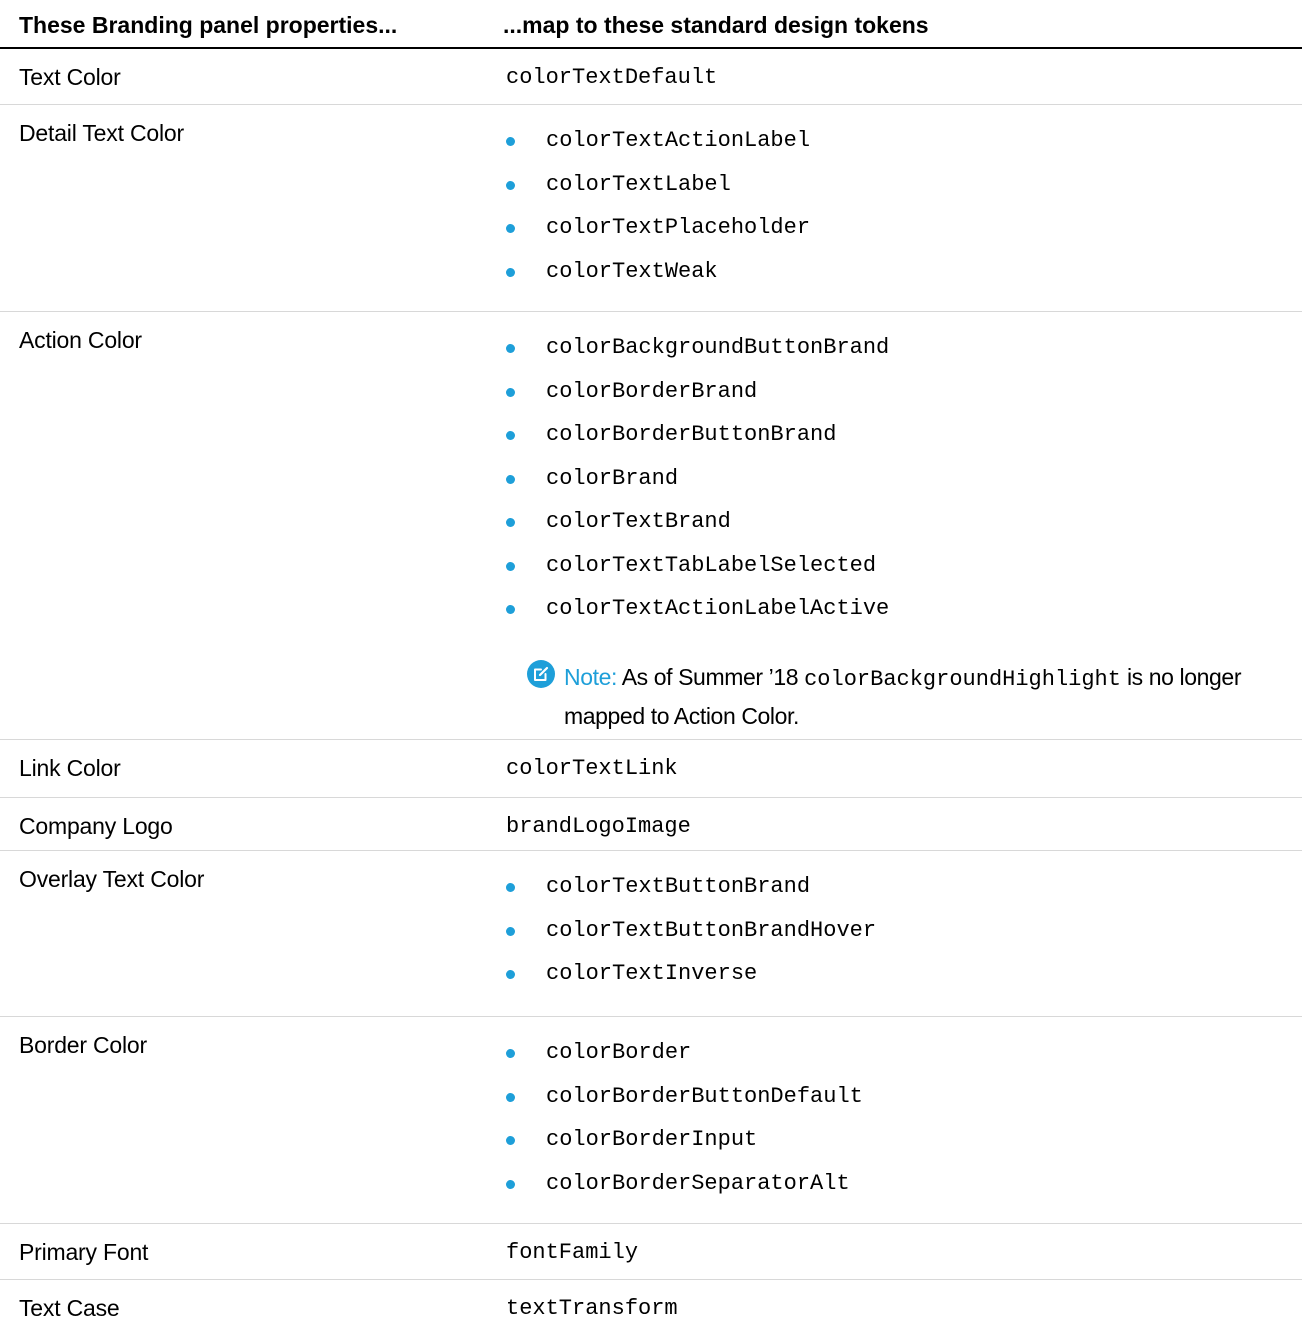 The image size is (1302, 1324). Describe the element at coordinates (711, 565) in the screenshot. I see `token-name: colorTextTabLabelSelected` at that location.